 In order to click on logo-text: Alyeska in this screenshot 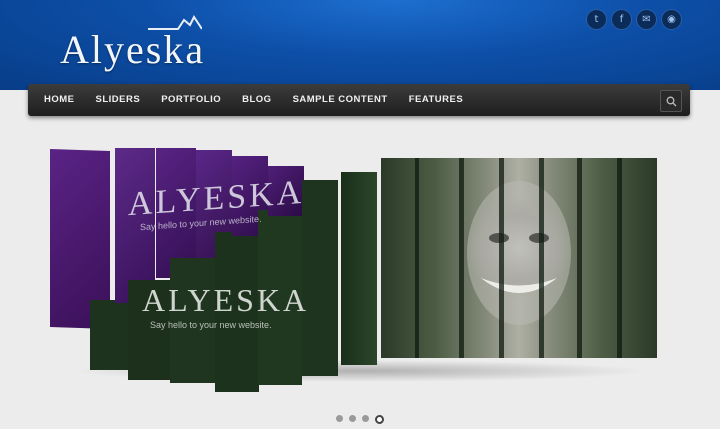, I will do `click(133, 49)`.